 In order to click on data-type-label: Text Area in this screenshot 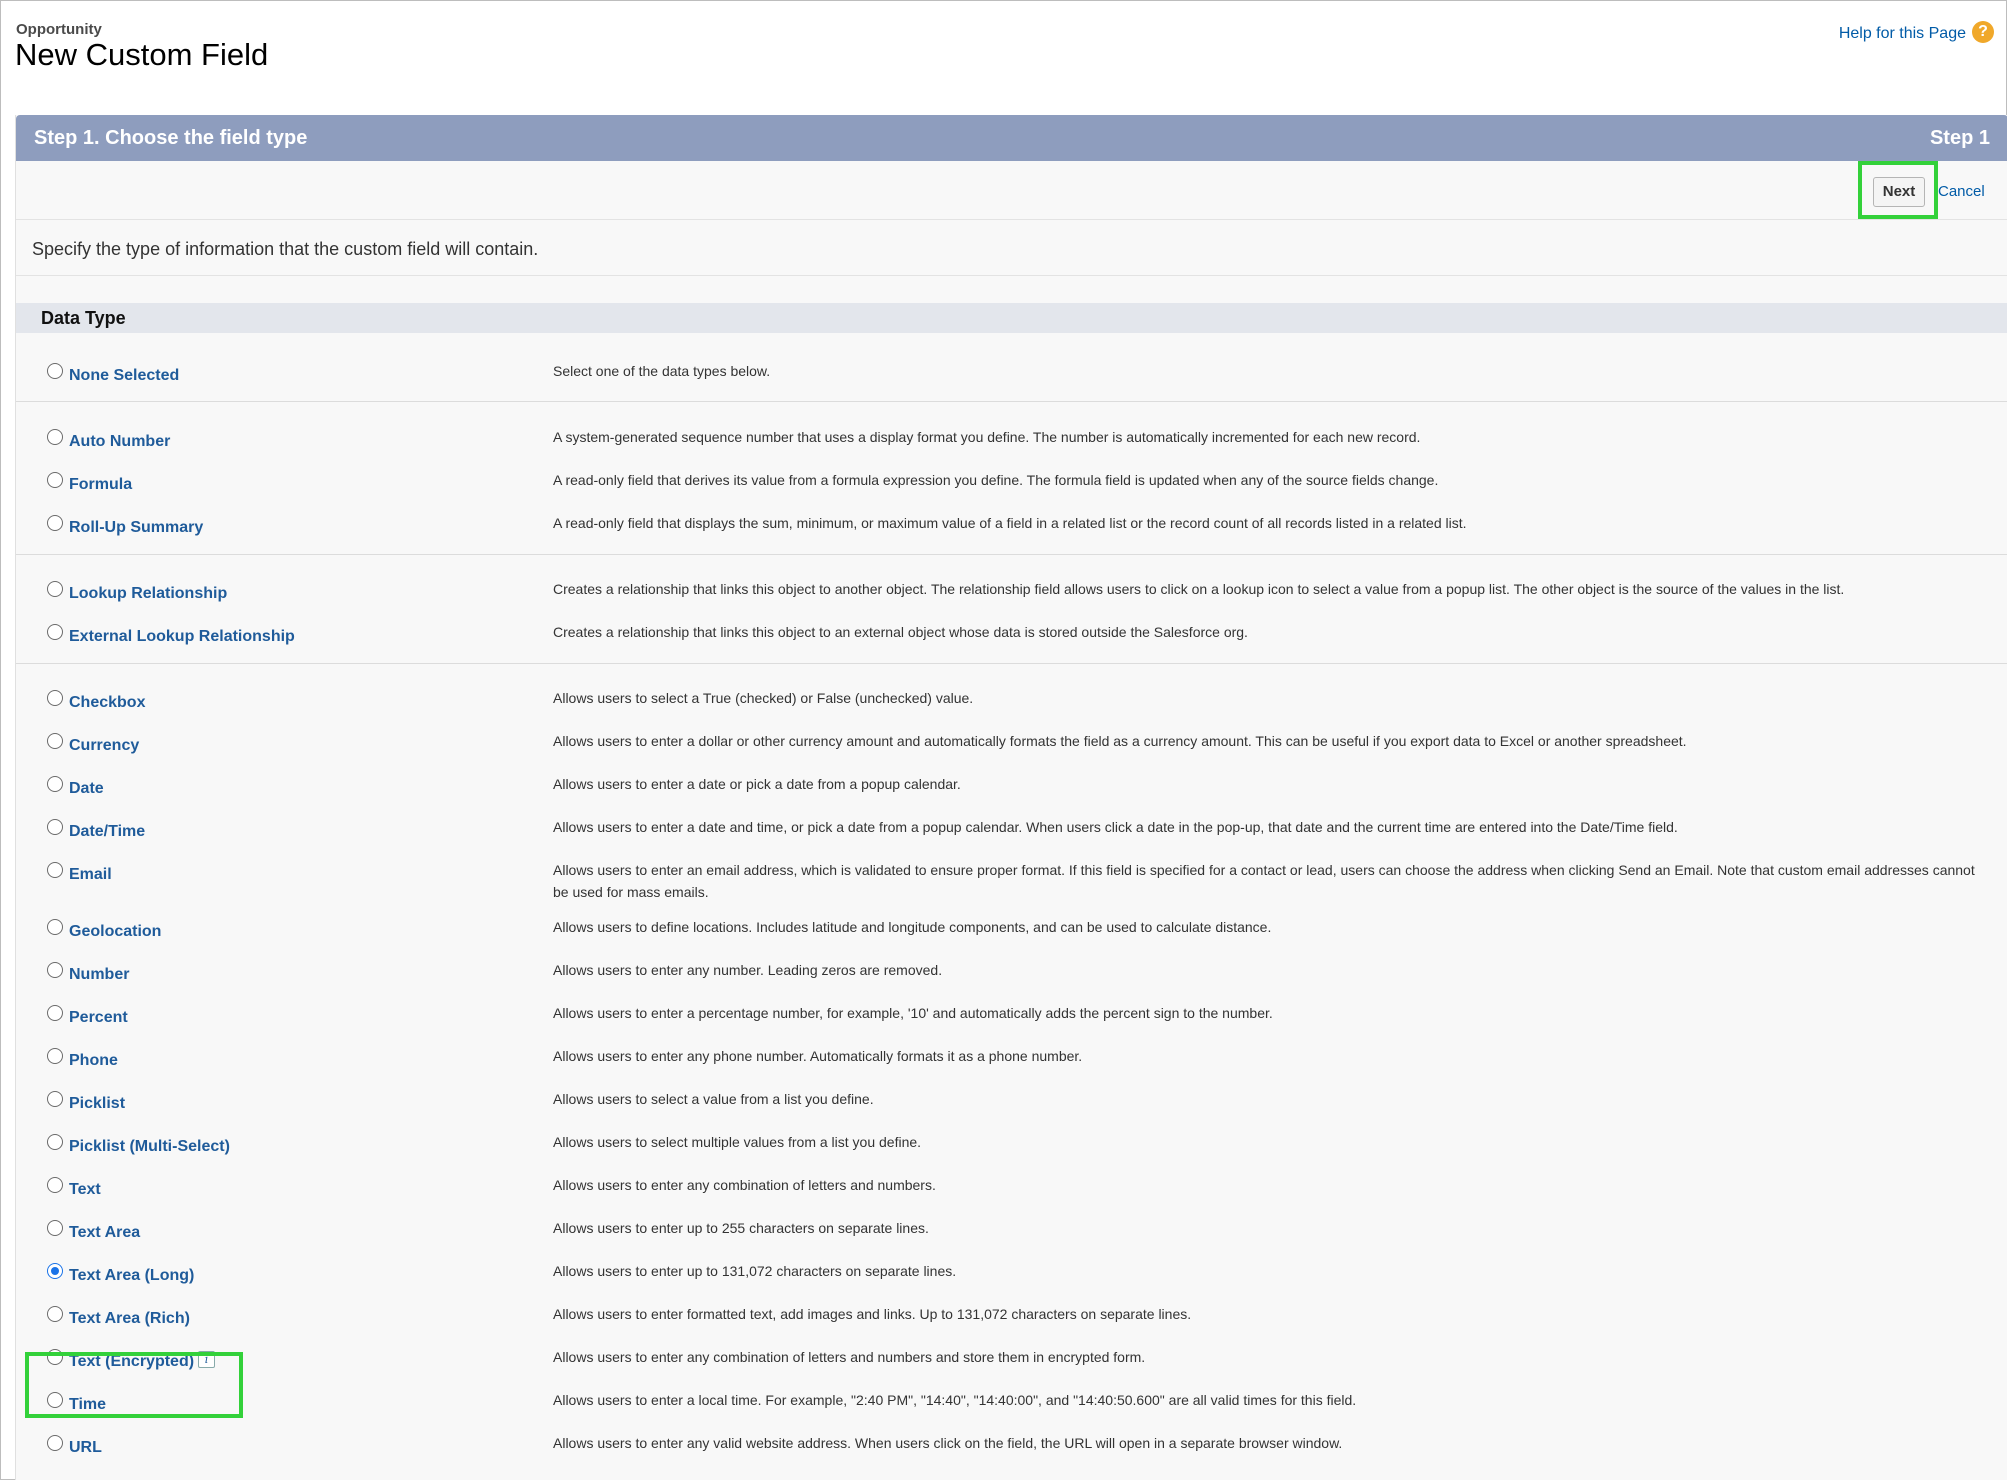, I will do `click(104, 1233)`.